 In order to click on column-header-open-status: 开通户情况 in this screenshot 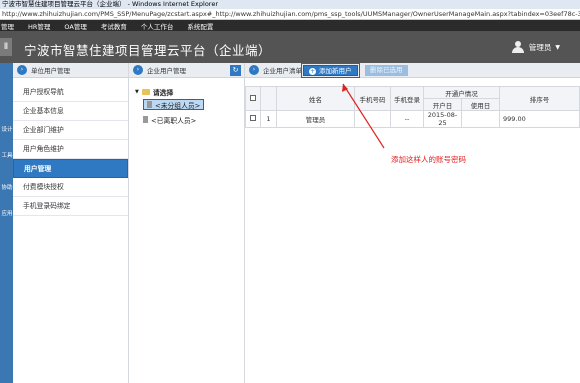, I will do `click(461, 92)`.